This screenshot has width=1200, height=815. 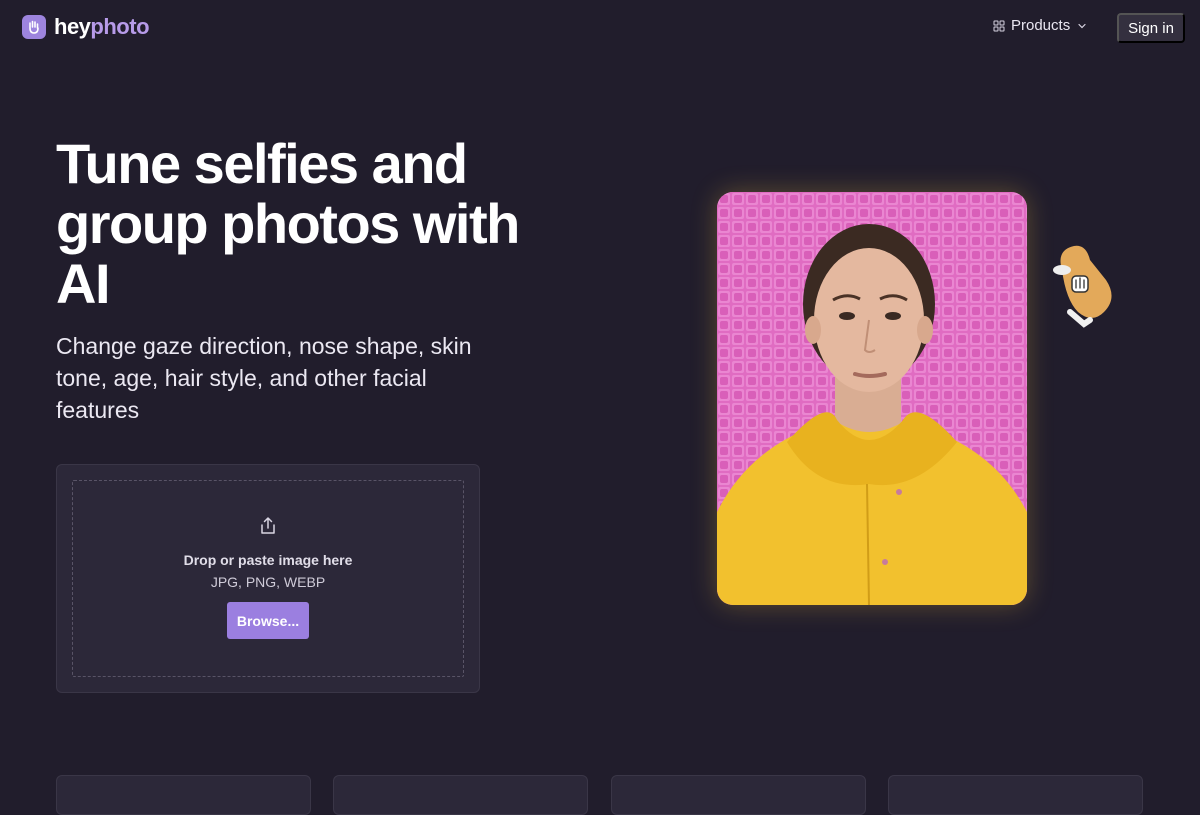 What do you see at coordinates (268, 526) in the screenshot?
I see `upload-icon` at bounding box center [268, 526].